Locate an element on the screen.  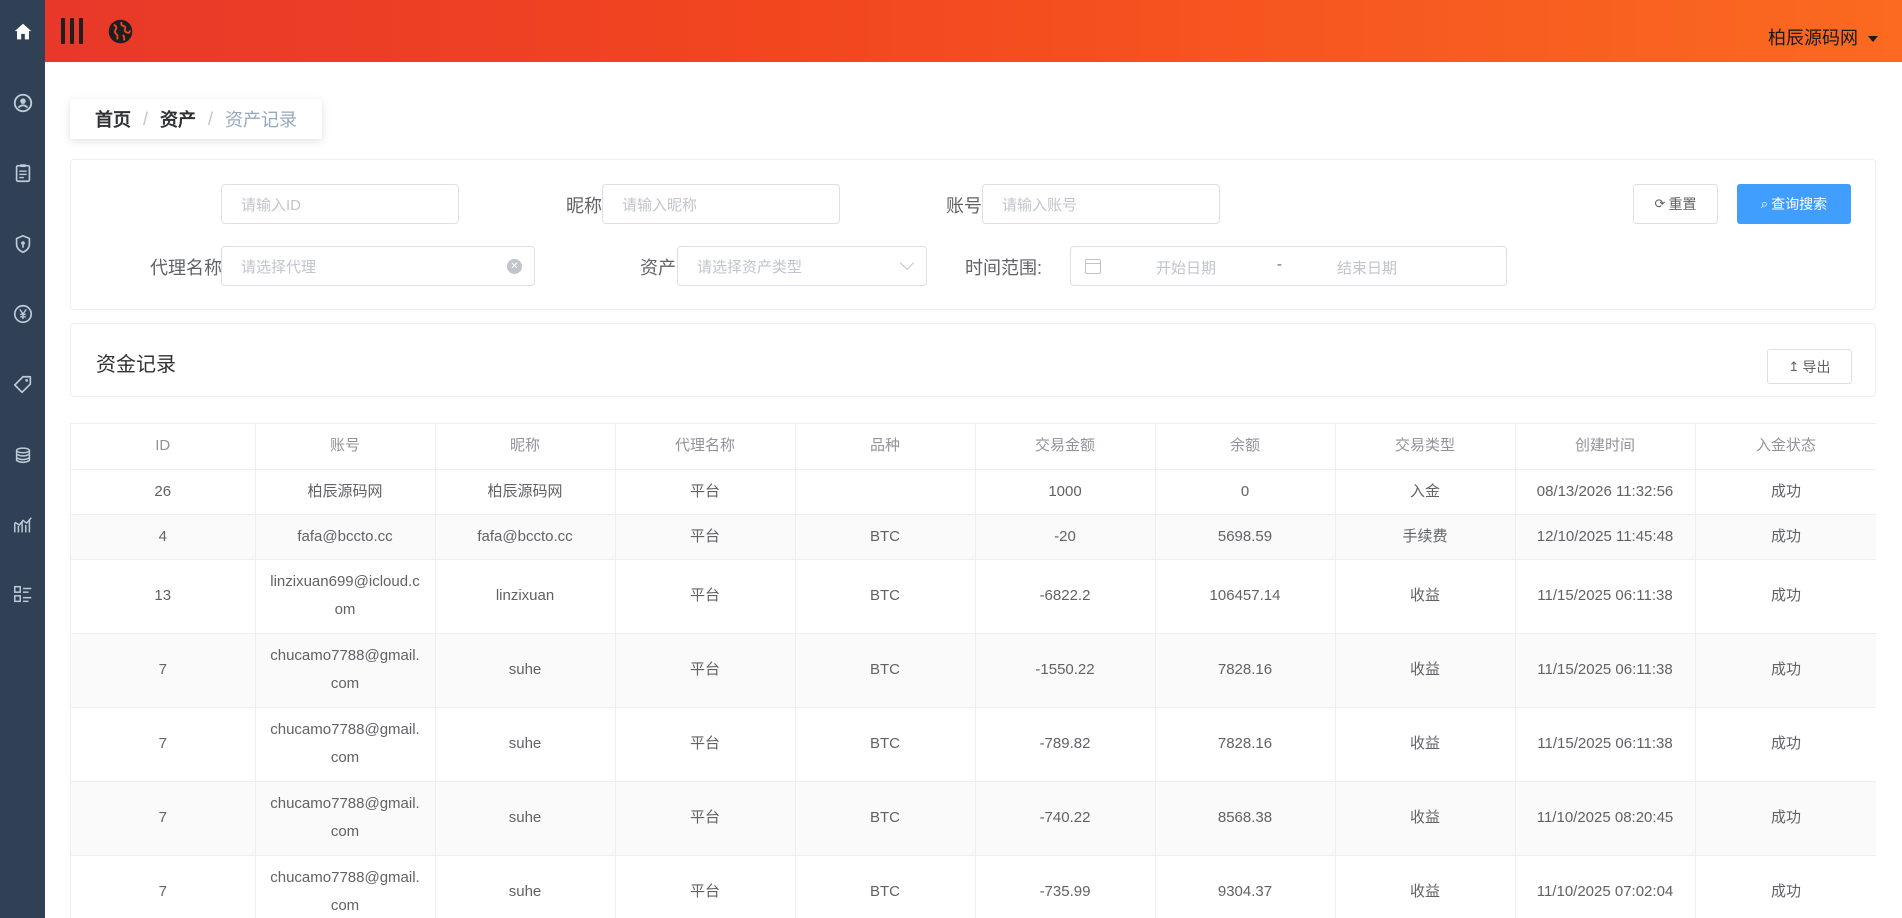
clipboard-icon is located at coordinates (22, 172).